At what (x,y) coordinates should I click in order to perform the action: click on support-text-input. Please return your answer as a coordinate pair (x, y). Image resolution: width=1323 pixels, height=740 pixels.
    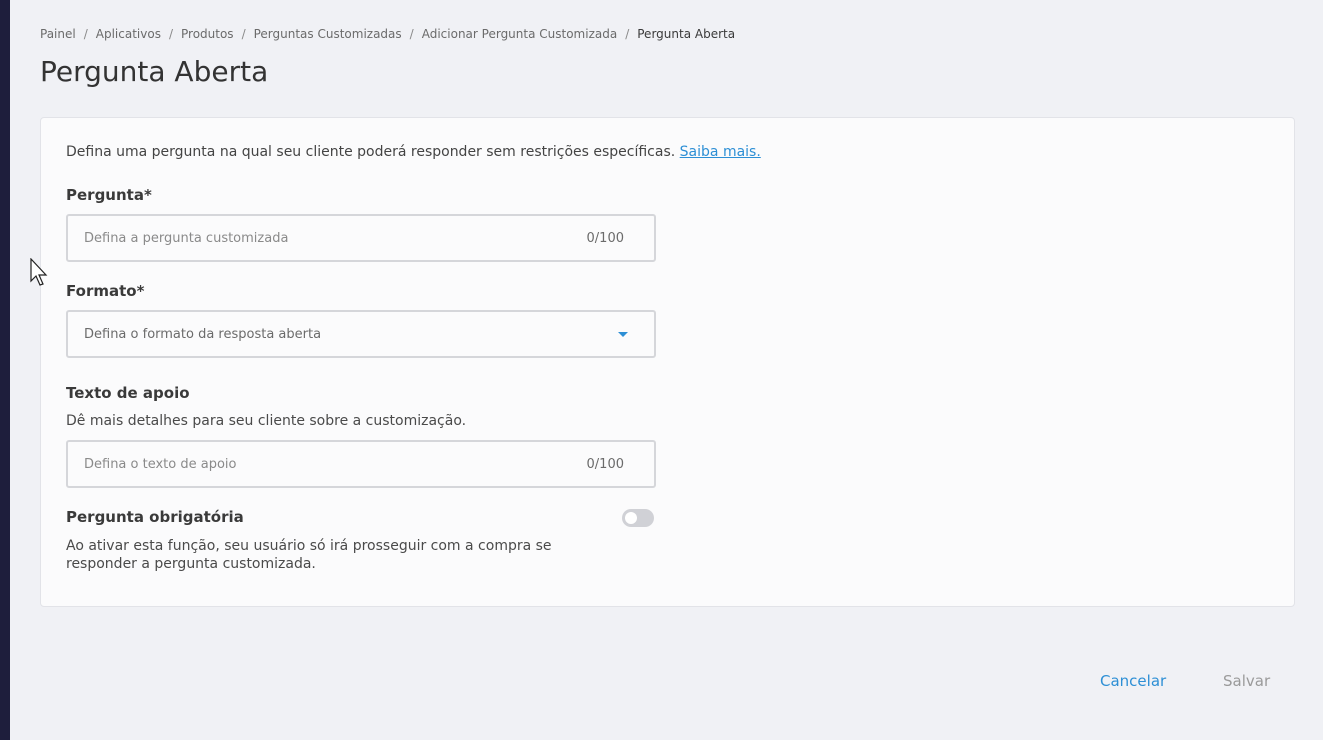
    Looking at the image, I should click on (335, 464).